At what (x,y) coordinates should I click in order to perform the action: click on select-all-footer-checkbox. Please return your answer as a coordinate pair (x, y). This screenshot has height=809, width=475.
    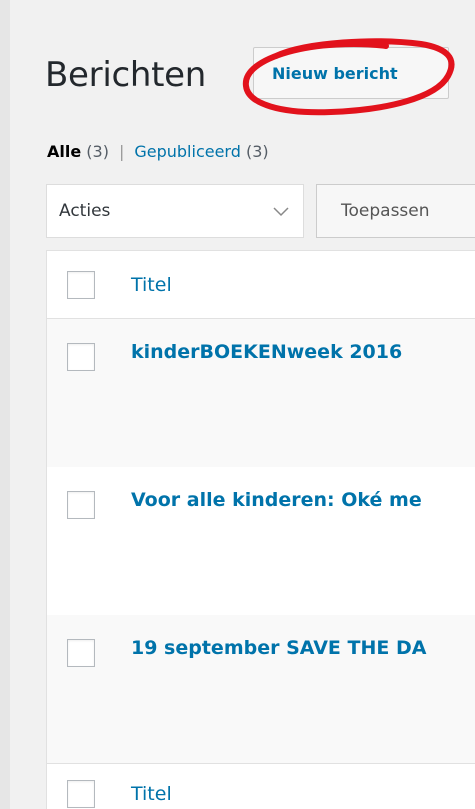
    Looking at the image, I should click on (81, 793).